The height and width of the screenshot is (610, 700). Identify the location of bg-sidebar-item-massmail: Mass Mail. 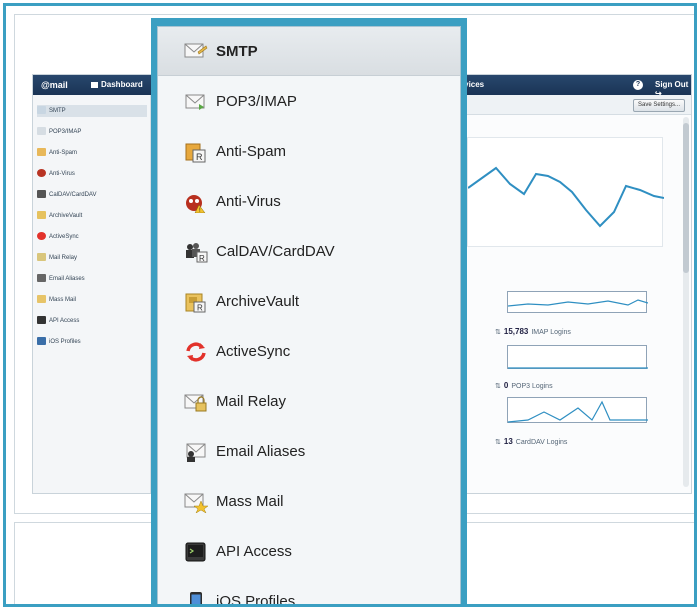
(56, 300).